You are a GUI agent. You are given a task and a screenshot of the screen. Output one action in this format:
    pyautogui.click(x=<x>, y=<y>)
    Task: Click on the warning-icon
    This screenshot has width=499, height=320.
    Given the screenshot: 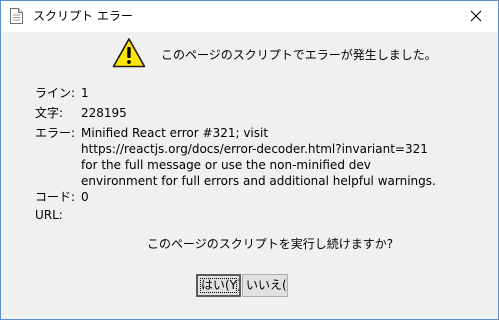 What is the action you would take?
    pyautogui.click(x=129, y=53)
    